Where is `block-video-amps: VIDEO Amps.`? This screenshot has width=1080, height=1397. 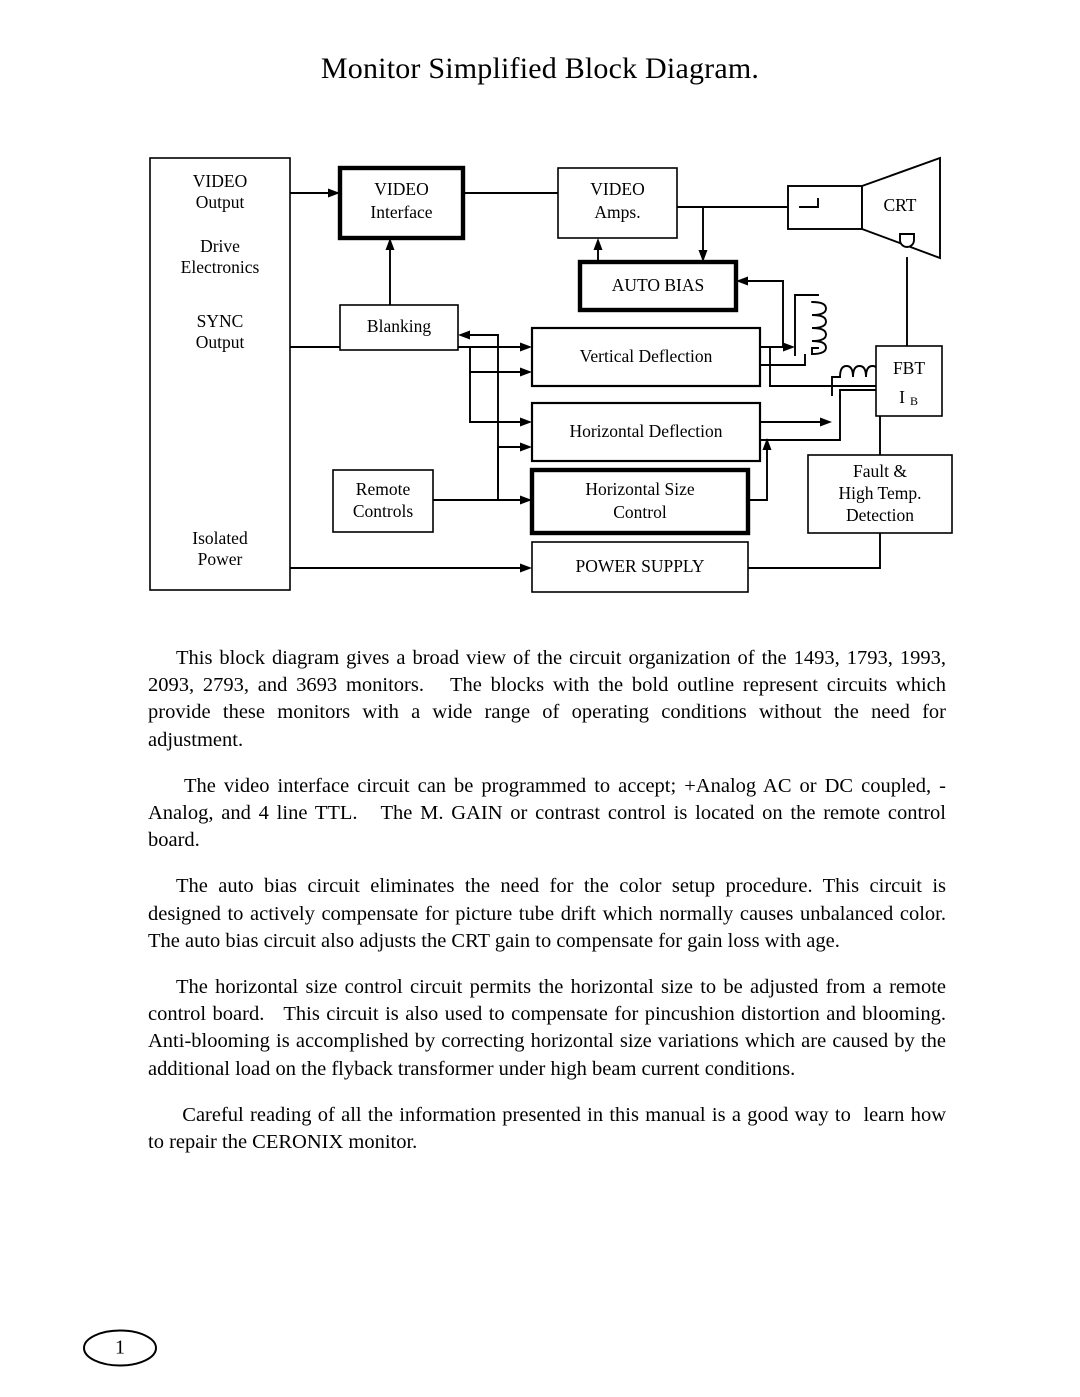 block-video-amps: VIDEO Amps. is located at coordinates (617, 203).